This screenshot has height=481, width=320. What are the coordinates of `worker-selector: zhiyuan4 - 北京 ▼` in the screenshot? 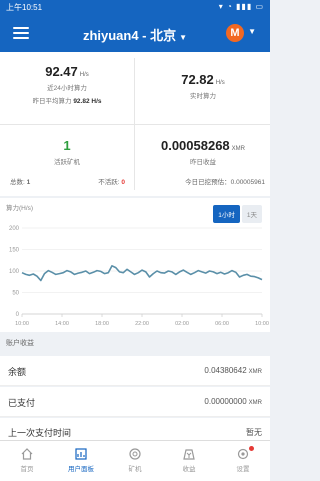 It's located at (135, 34).